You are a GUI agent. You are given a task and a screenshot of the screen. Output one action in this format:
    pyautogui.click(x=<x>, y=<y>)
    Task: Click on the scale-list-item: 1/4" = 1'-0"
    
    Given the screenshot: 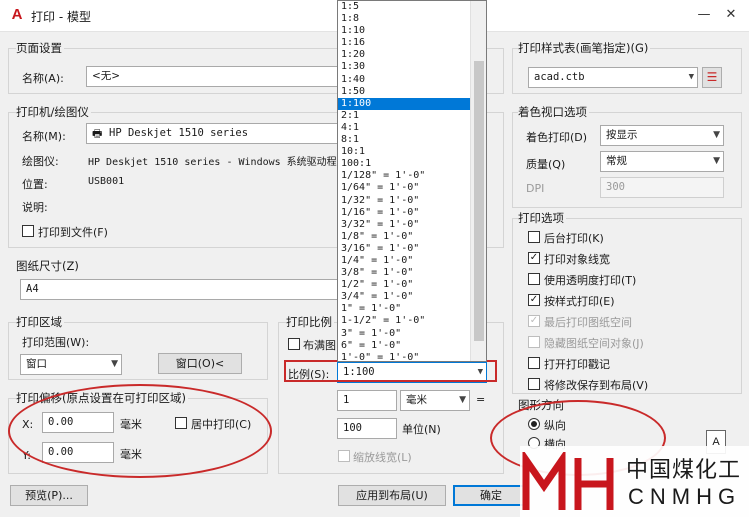 What is the action you would take?
    pyautogui.click(x=404, y=261)
    